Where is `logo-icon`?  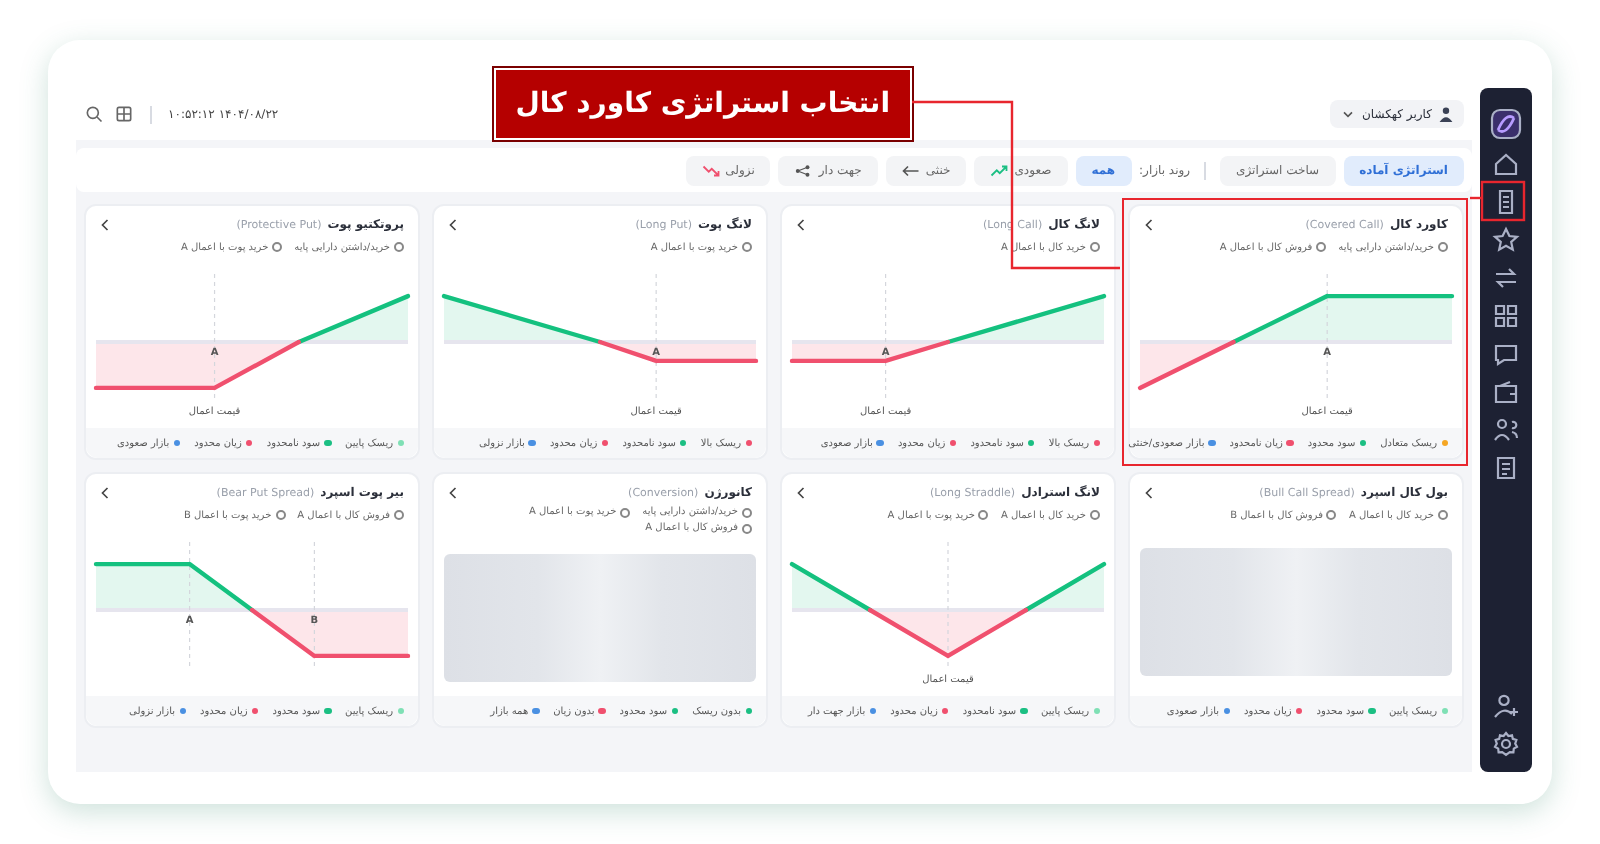 logo-icon is located at coordinates (1506, 124).